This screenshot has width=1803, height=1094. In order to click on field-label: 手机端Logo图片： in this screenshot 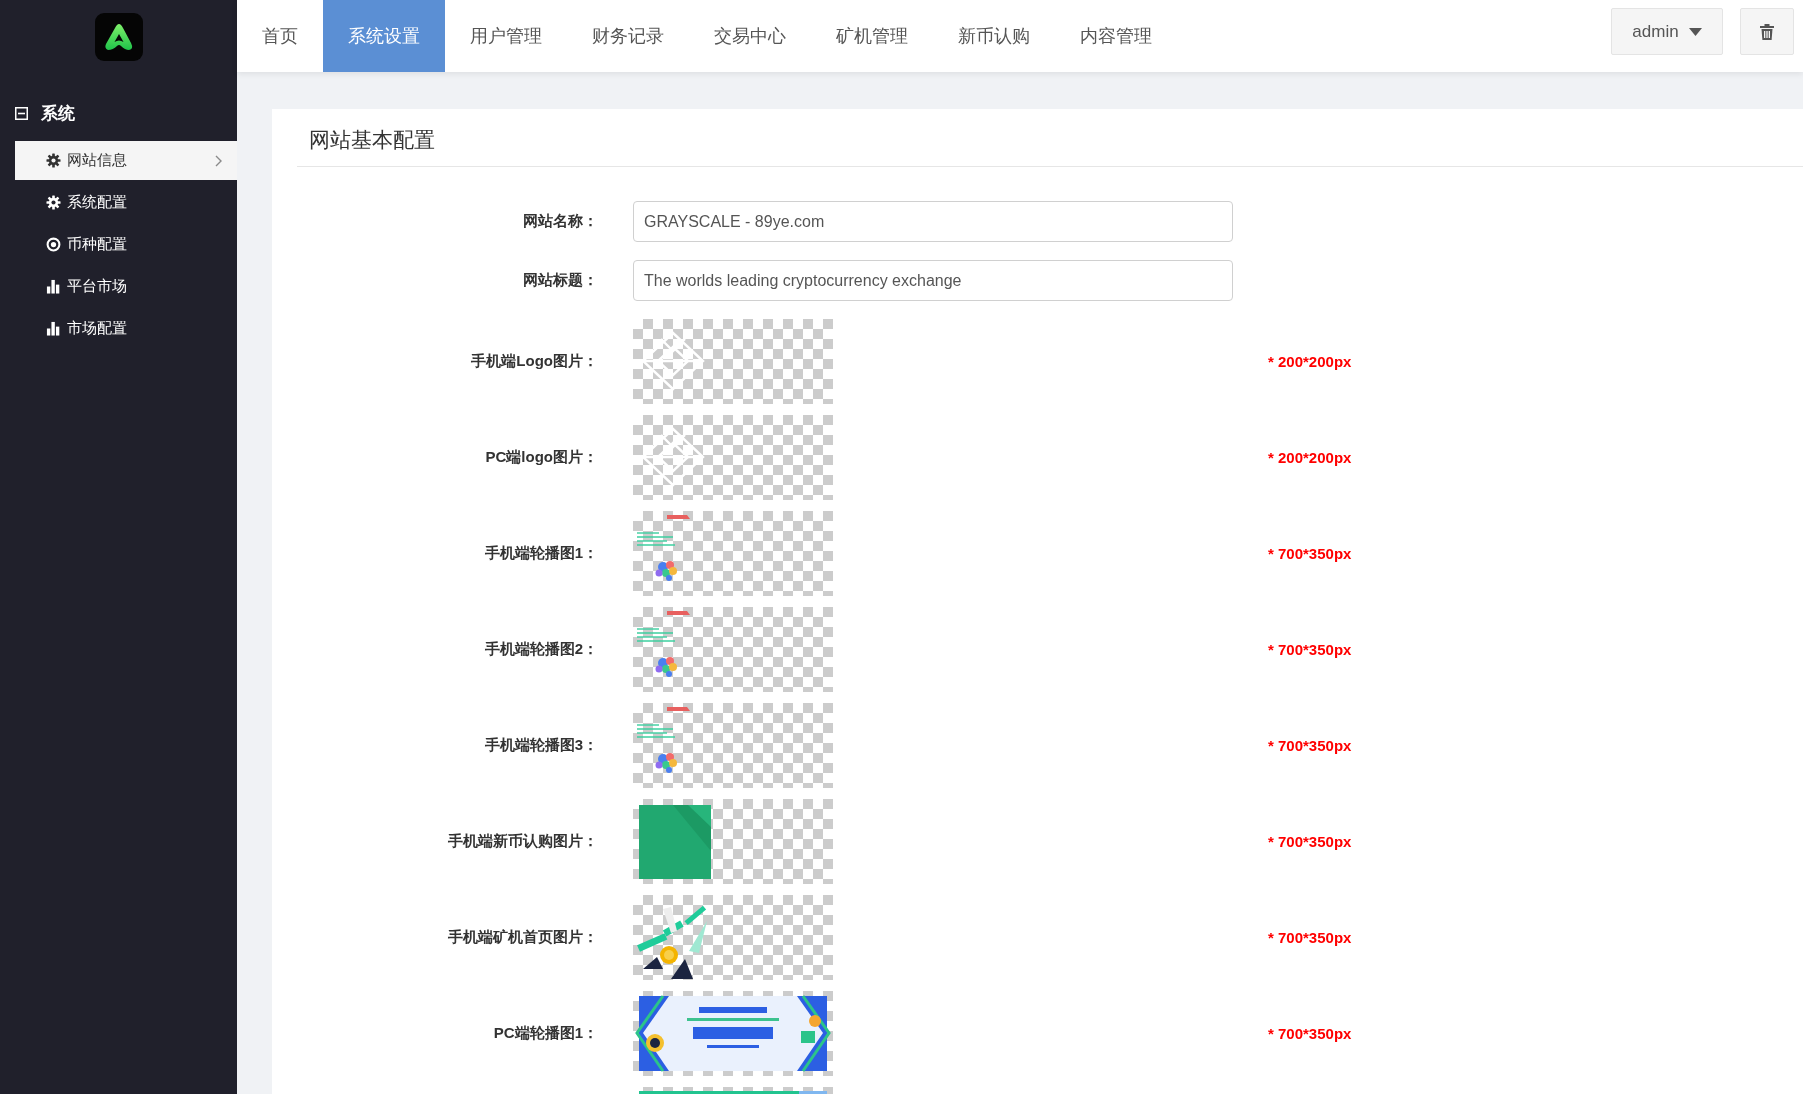, I will do `click(534, 361)`.